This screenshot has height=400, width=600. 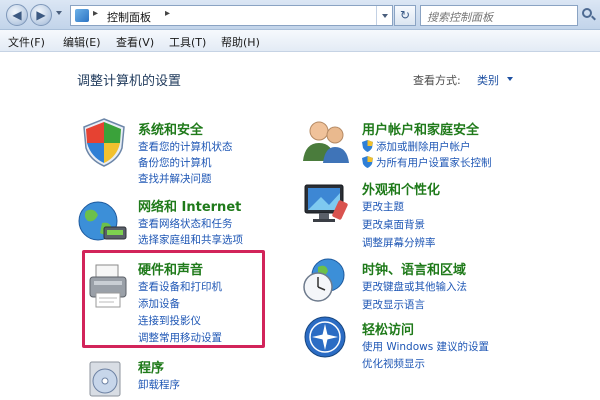 I want to click on appearance-monitor-icon, so click(x=325, y=203).